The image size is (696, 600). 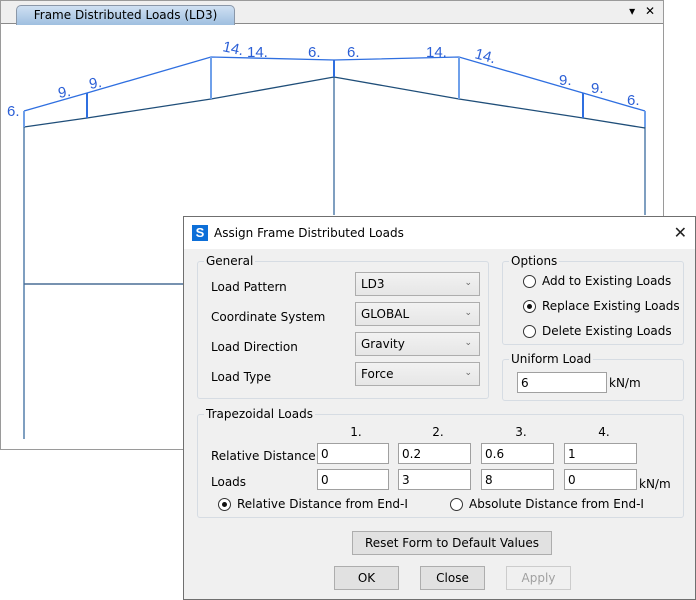 I want to click on dialog-titlebar: S Assign Frame Distributed Loads ✕, so click(x=439, y=233).